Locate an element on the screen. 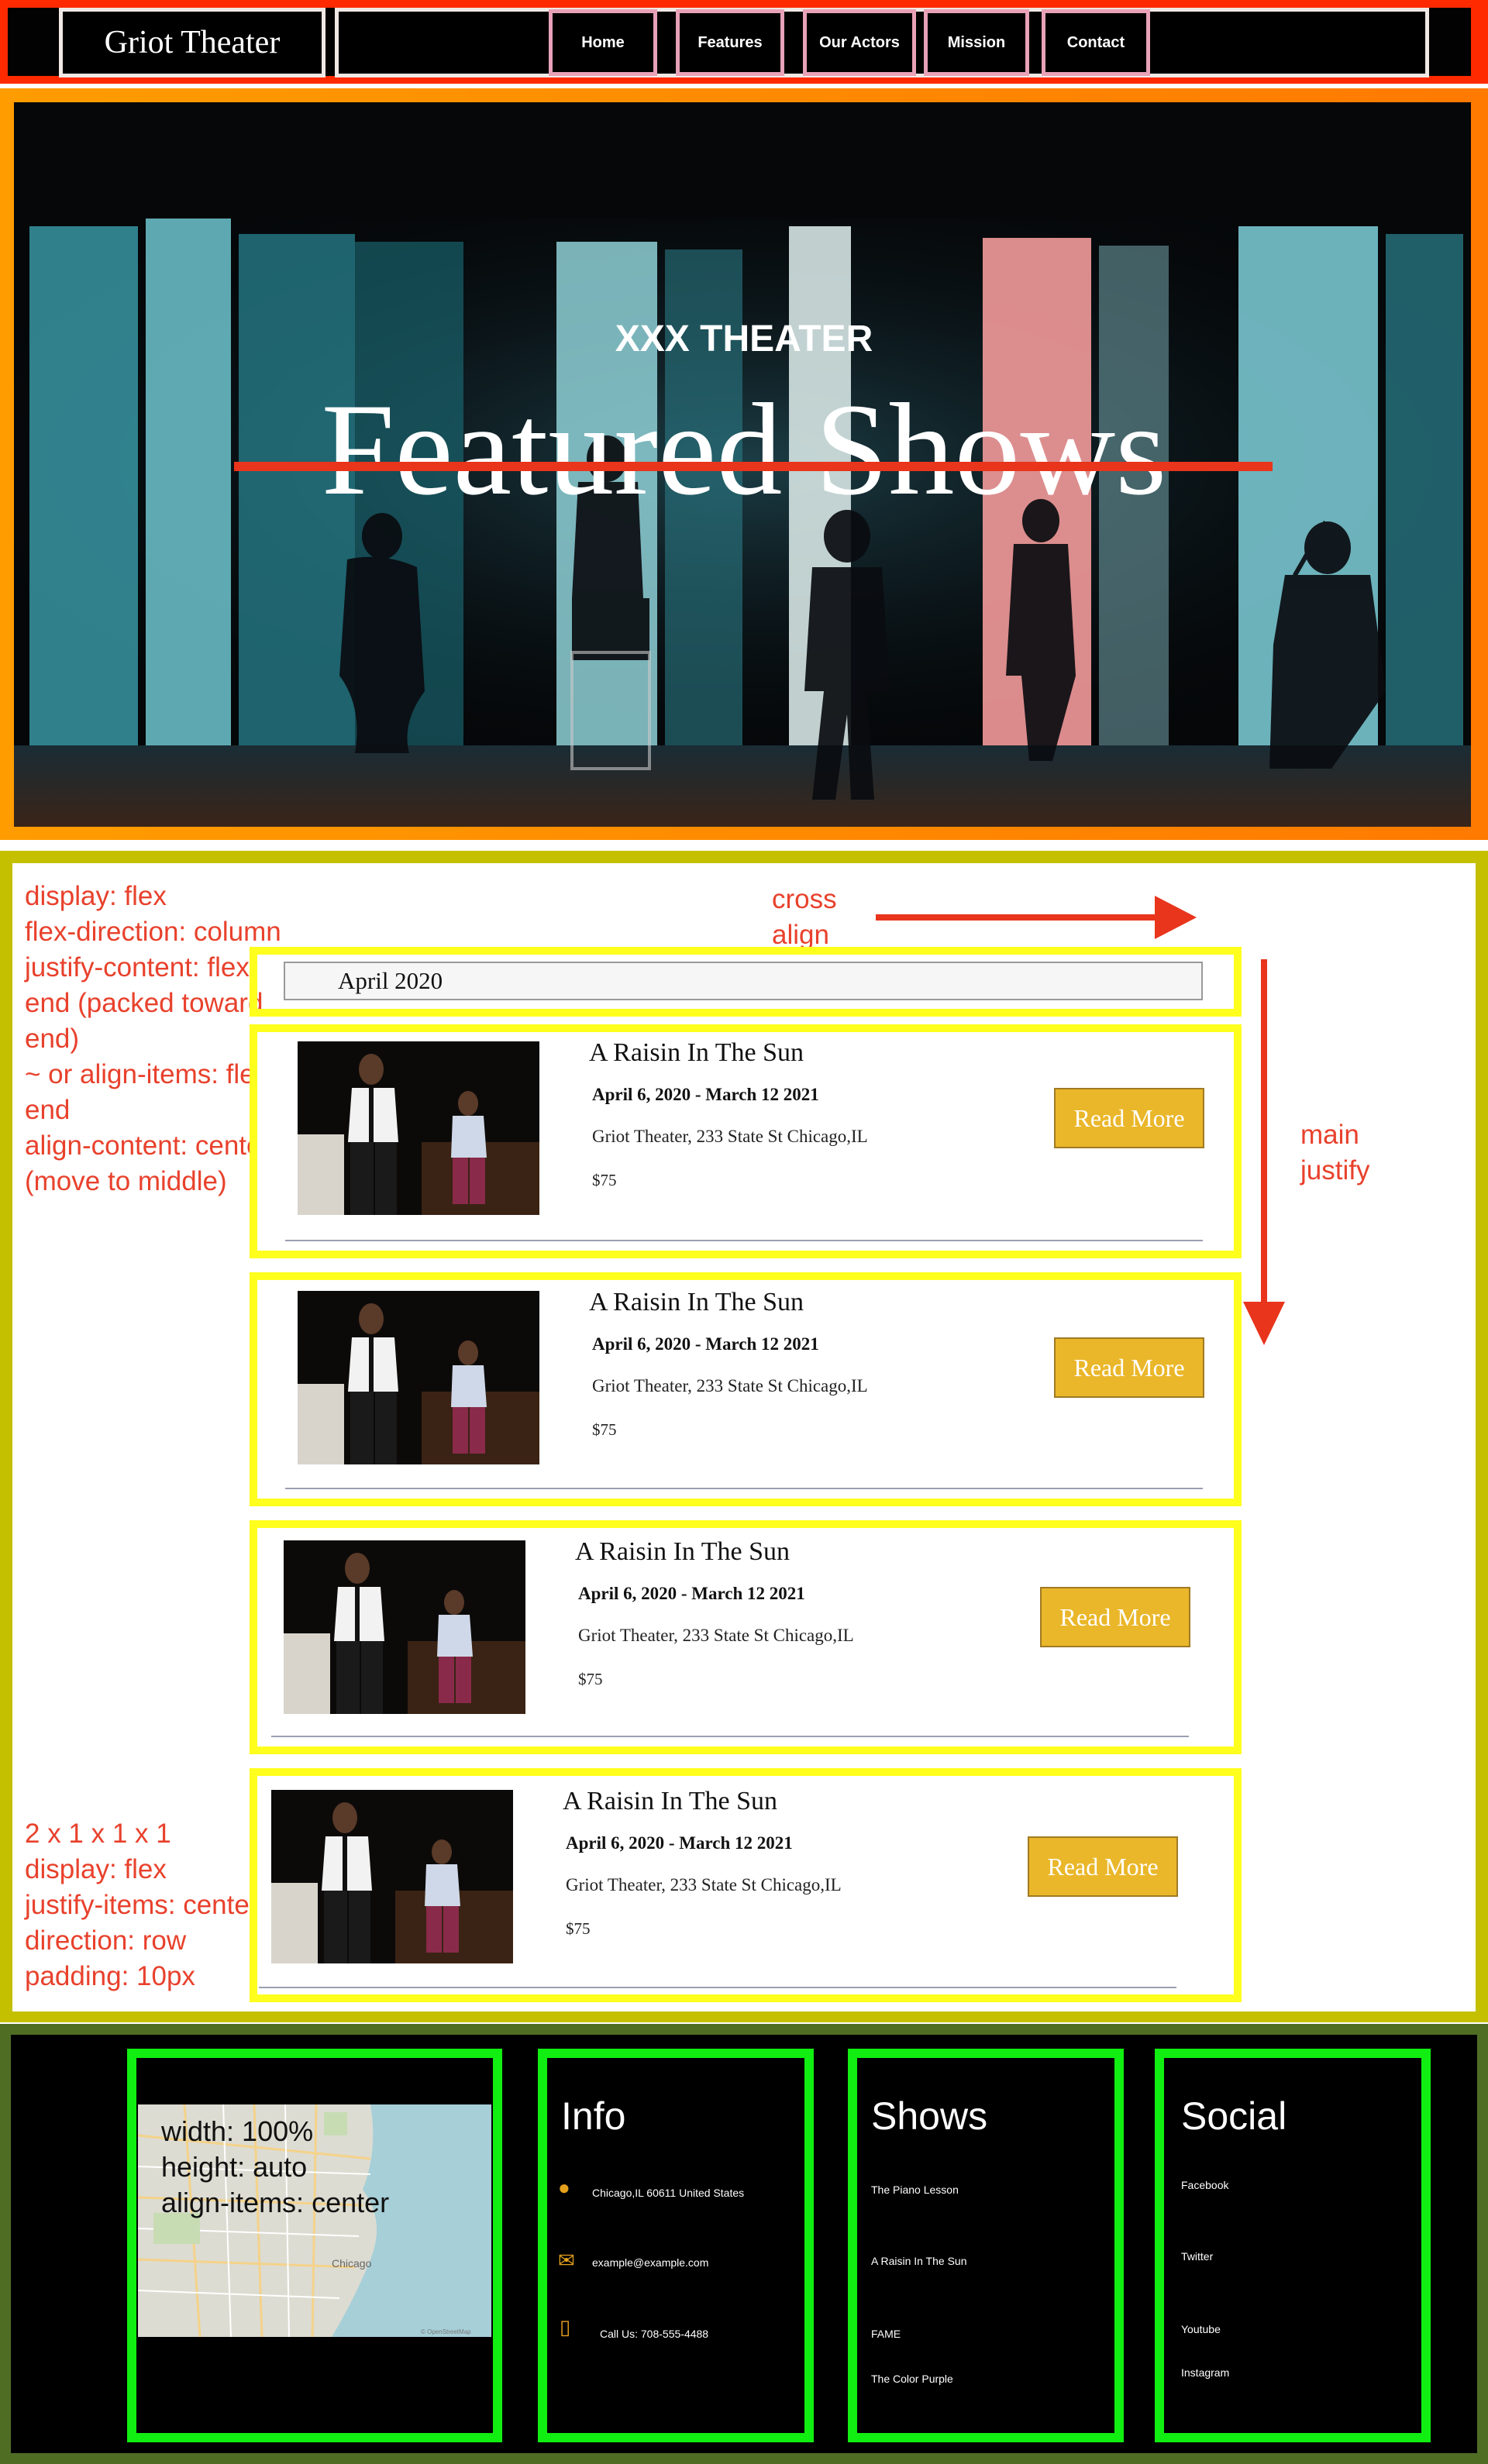 The height and width of the screenshot is (2464, 1488). info-heading: Info is located at coordinates (593, 2116).